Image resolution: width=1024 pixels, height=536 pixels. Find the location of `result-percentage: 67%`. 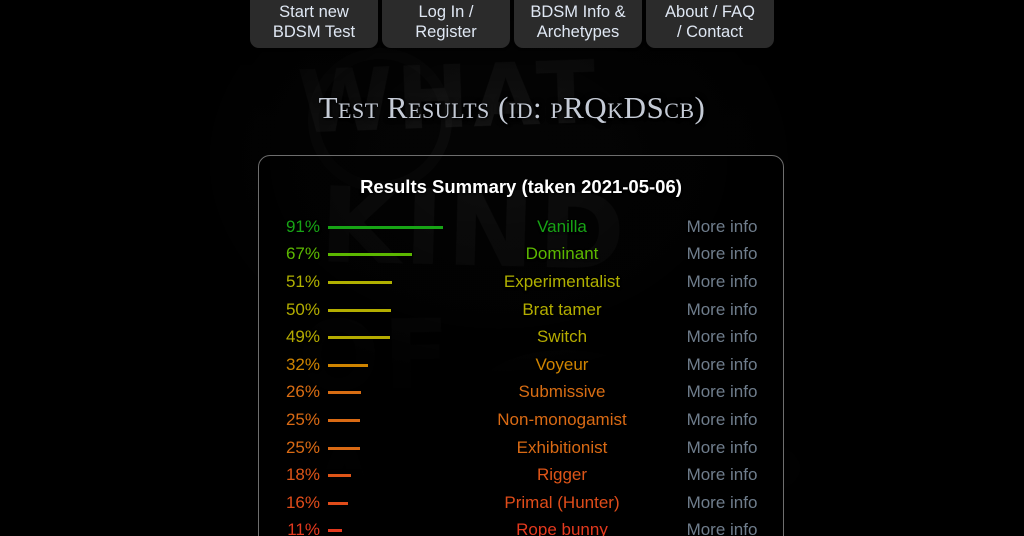

result-percentage: 67% is located at coordinates (302, 254).